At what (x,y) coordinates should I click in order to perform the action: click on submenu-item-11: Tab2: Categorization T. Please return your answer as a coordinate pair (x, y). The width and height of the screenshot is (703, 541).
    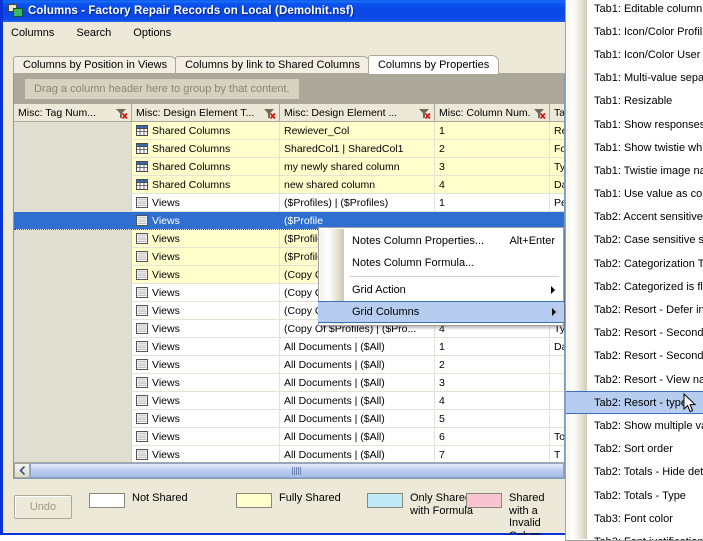
    Looking at the image, I should click on (634, 263).